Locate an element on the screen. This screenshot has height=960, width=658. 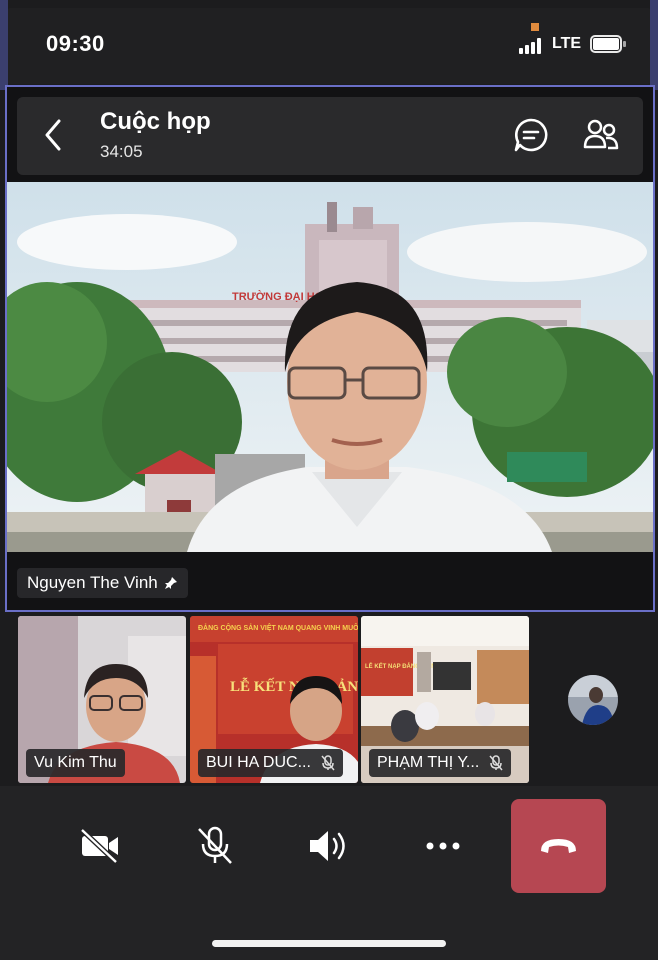
end-call-button is located at coordinates (558, 846).